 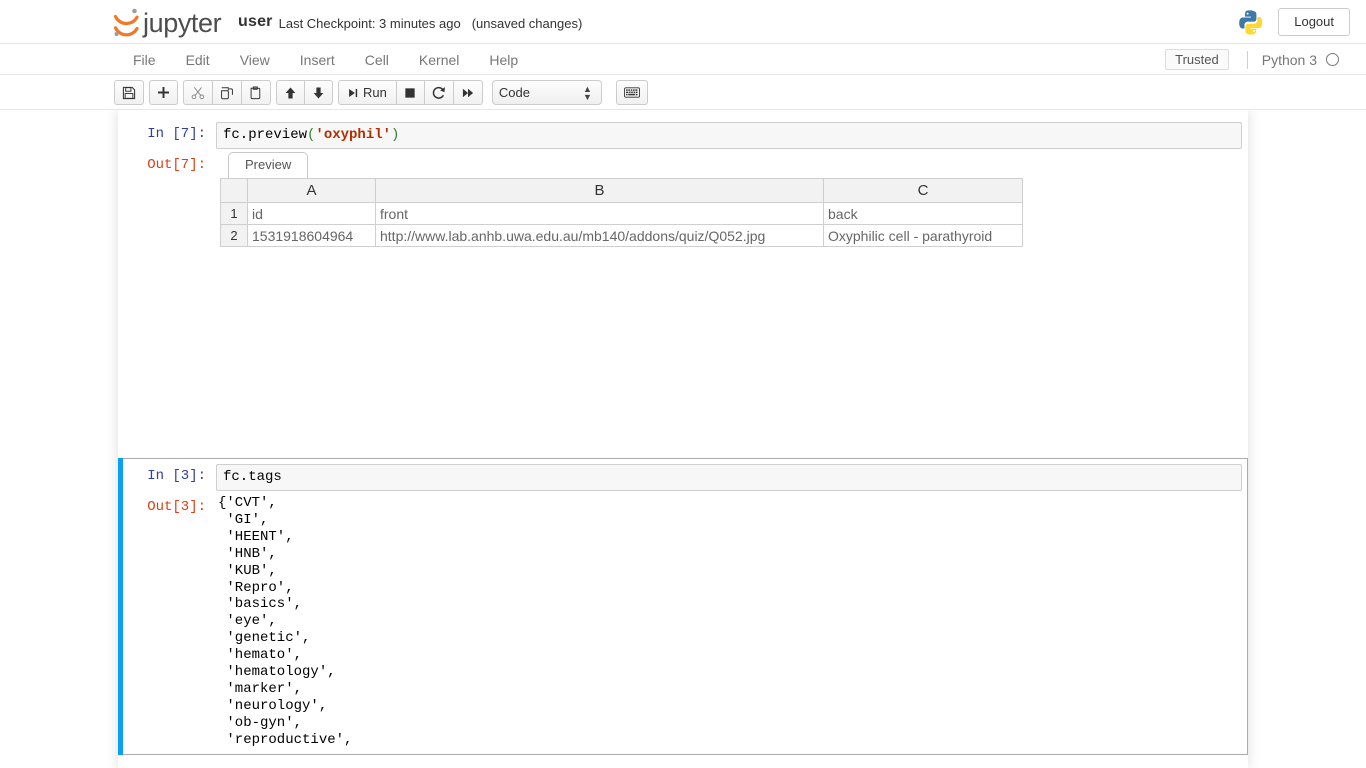 What do you see at coordinates (176, 165) in the screenshot?
I see `output-prompt: Out[7]:` at bounding box center [176, 165].